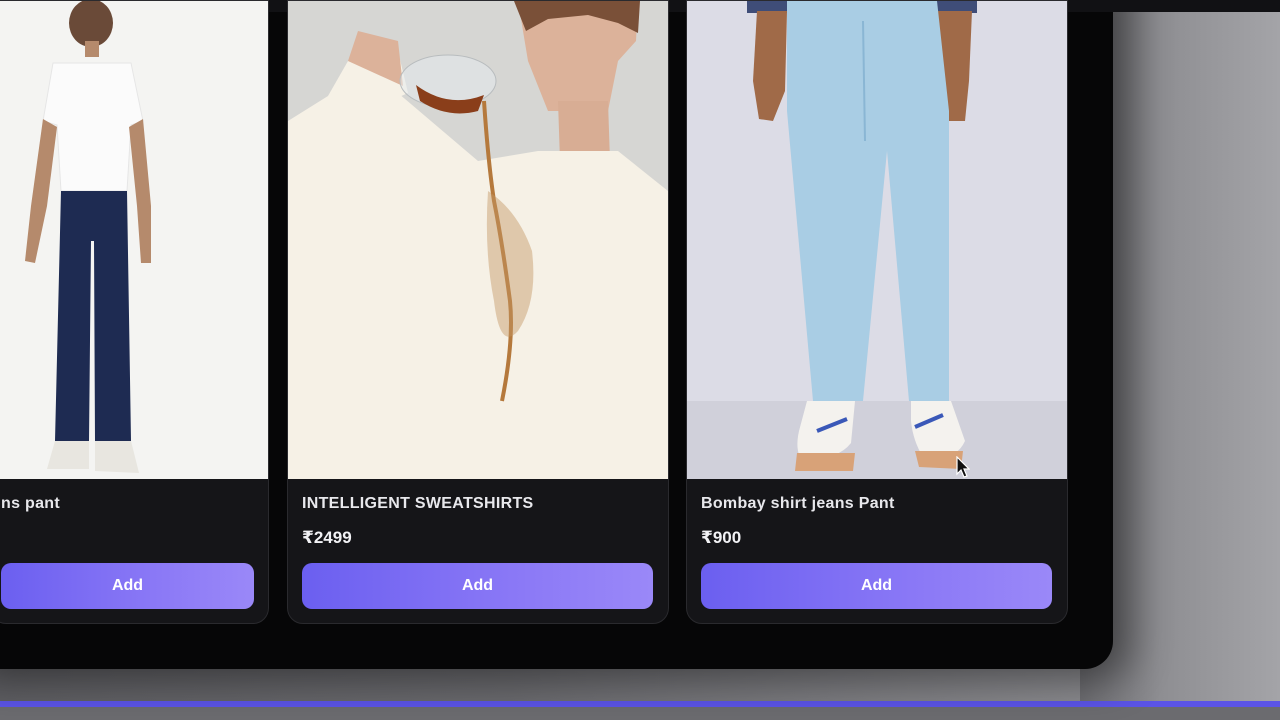  I want to click on arrow-pointer-icon, so click(963, 467).